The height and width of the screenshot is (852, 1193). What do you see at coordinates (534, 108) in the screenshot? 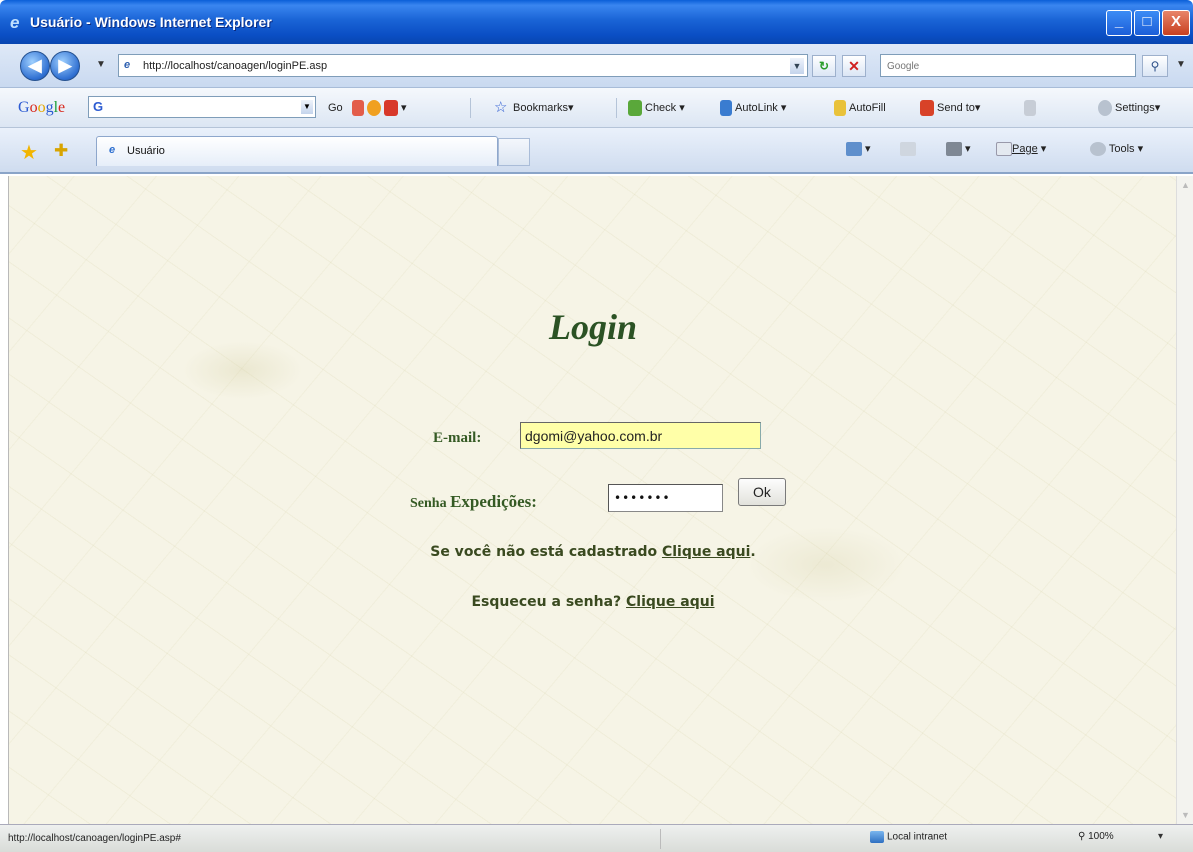
I see `bookmarks-button: ☆ Bookmarks▾` at bounding box center [534, 108].